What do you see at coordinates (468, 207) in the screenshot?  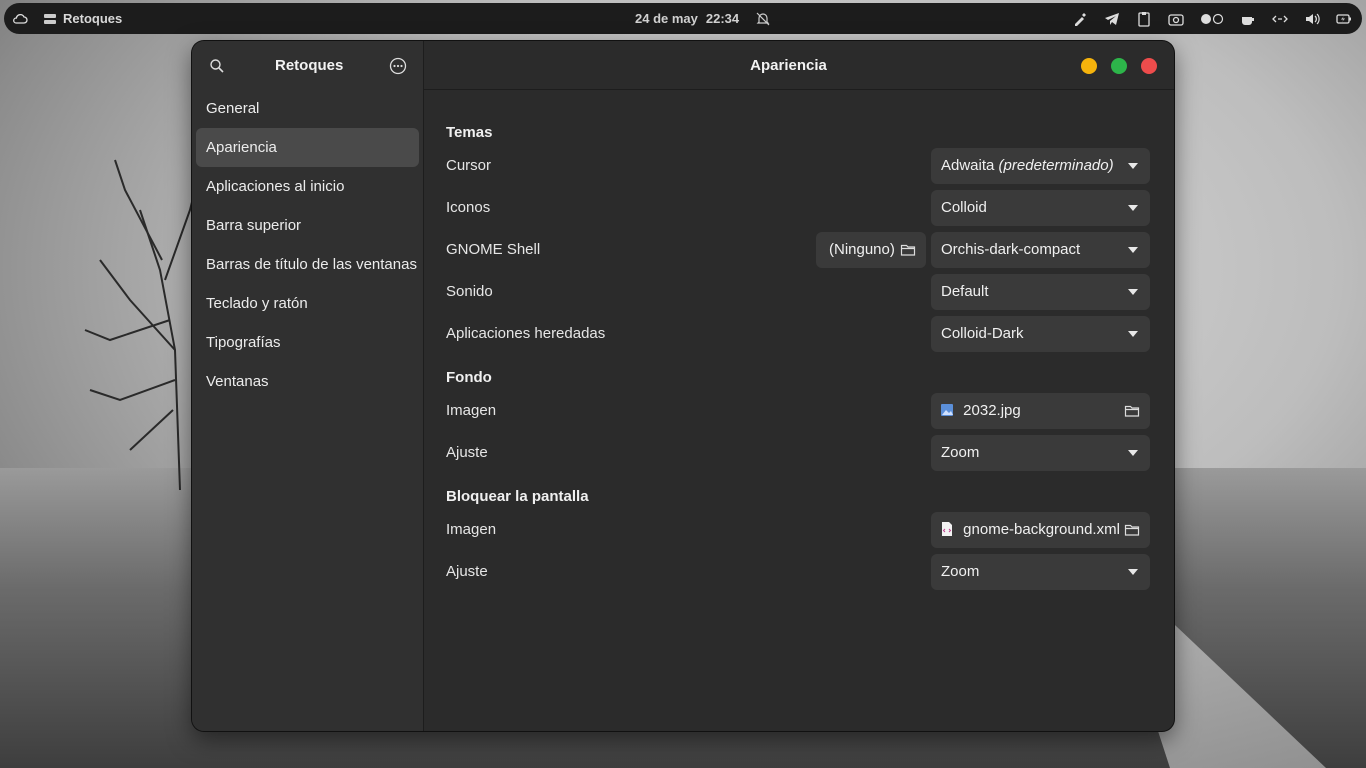 I see `icons-label: Iconos` at bounding box center [468, 207].